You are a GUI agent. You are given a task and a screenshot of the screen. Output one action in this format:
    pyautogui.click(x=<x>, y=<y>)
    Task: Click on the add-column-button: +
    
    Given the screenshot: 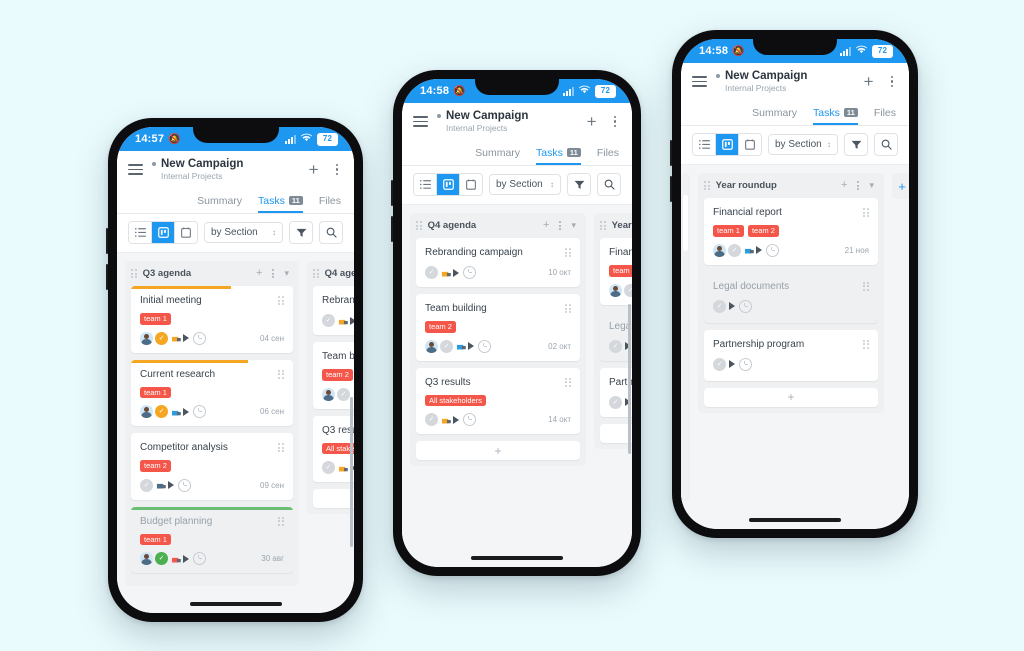 What is the action you would take?
    pyautogui.click(x=900, y=186)
    